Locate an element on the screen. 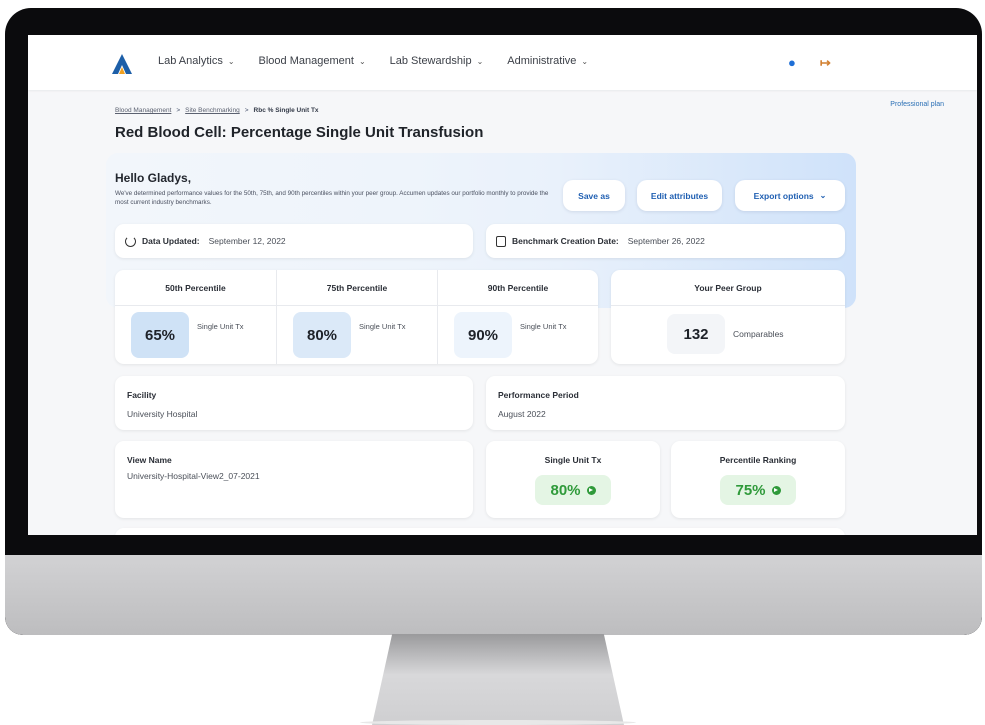  facility-value: University Hospital is located at coordinates (162, 414).